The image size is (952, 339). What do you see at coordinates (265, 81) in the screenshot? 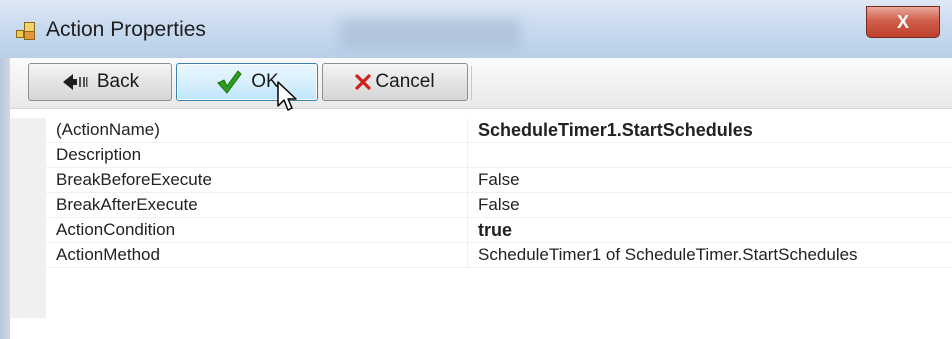
I see `ok-button-label: OK` at bounding box center [265, 81].